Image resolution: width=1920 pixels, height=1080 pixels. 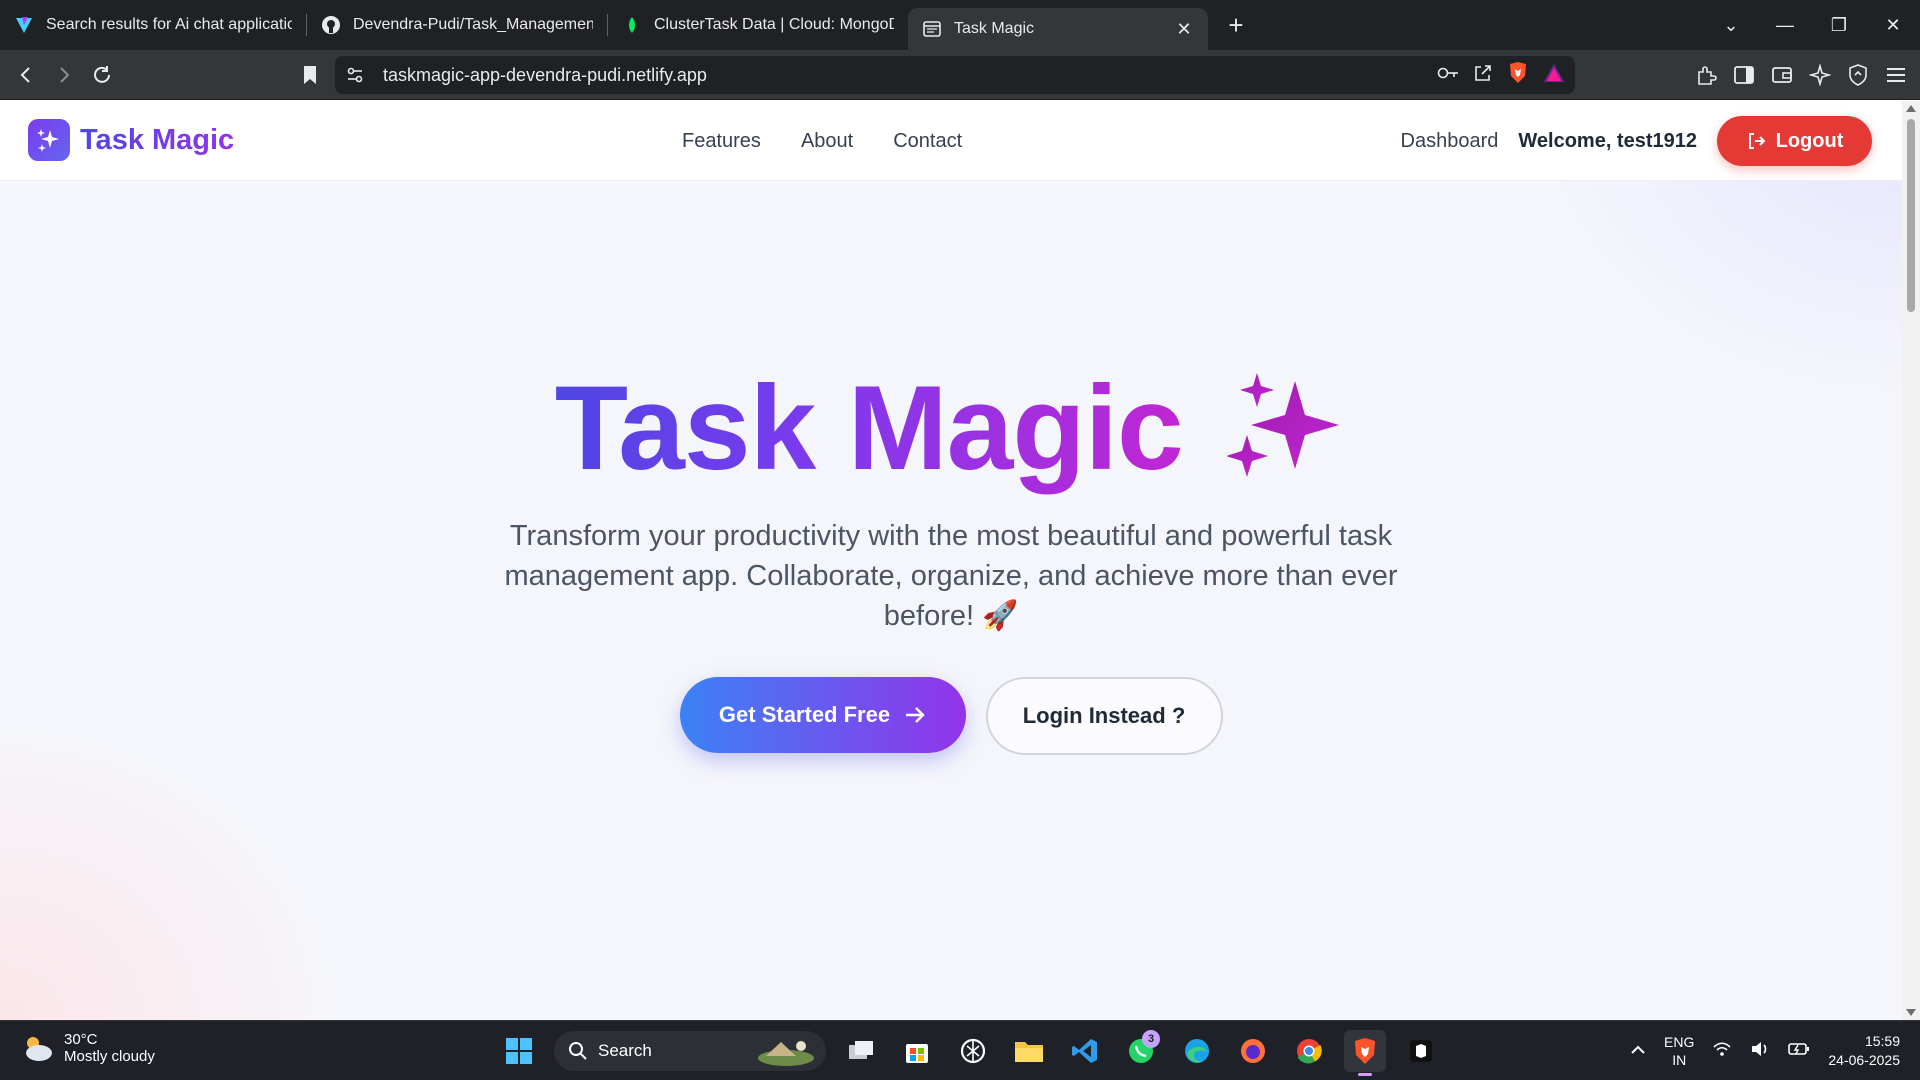 What do you see at coordinates (1760, 1051) in the screenshot?
I see `volume-icon` at bounding box center [1760, 1051].